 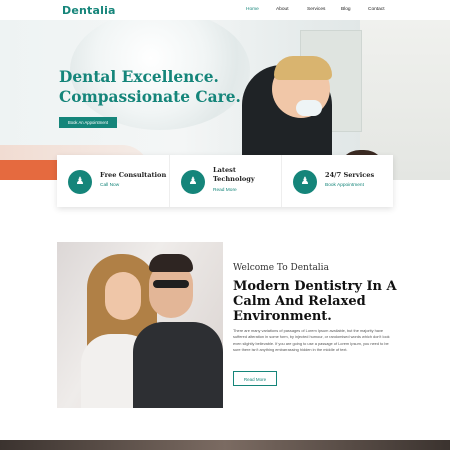 What do you see at coordinates (225, 445) in the screenshot?
I see `next-section-image` at bounding box center [225, 445].